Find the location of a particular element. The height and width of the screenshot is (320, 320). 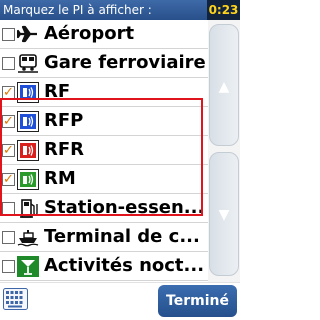

poi-rfr-icon is located at coordinates (28, 150).